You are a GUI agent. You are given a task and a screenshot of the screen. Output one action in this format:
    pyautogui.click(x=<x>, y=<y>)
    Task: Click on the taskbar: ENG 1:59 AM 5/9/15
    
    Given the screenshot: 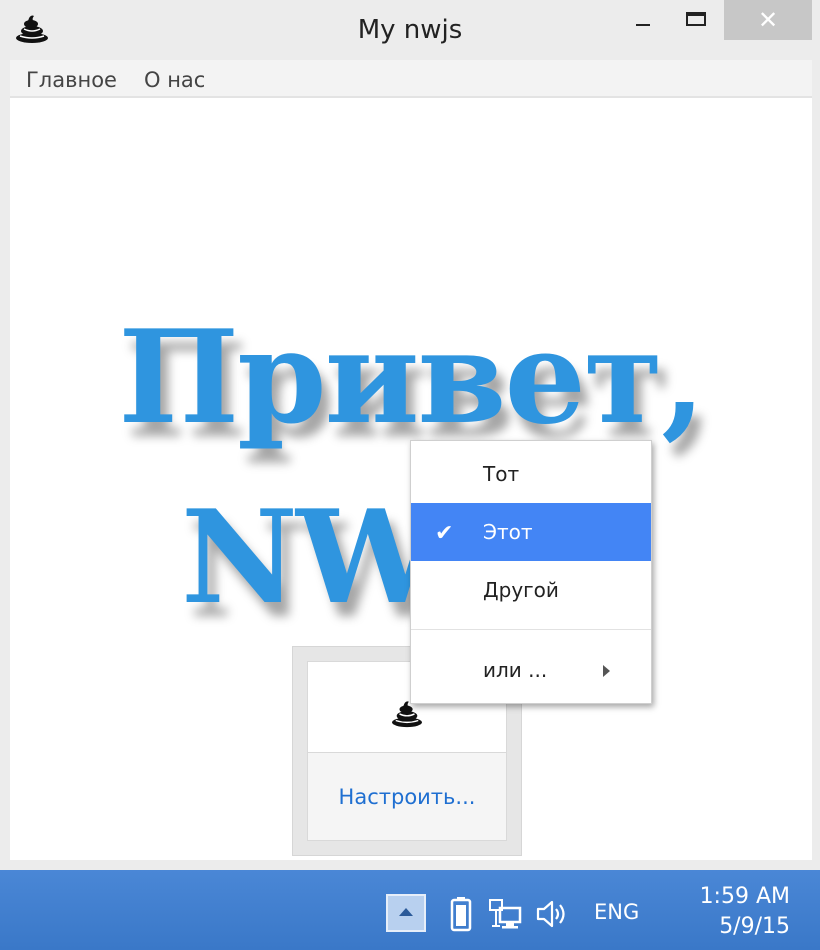 What is the action you would take?
    pyautogui.click(x=410, y=910)
    